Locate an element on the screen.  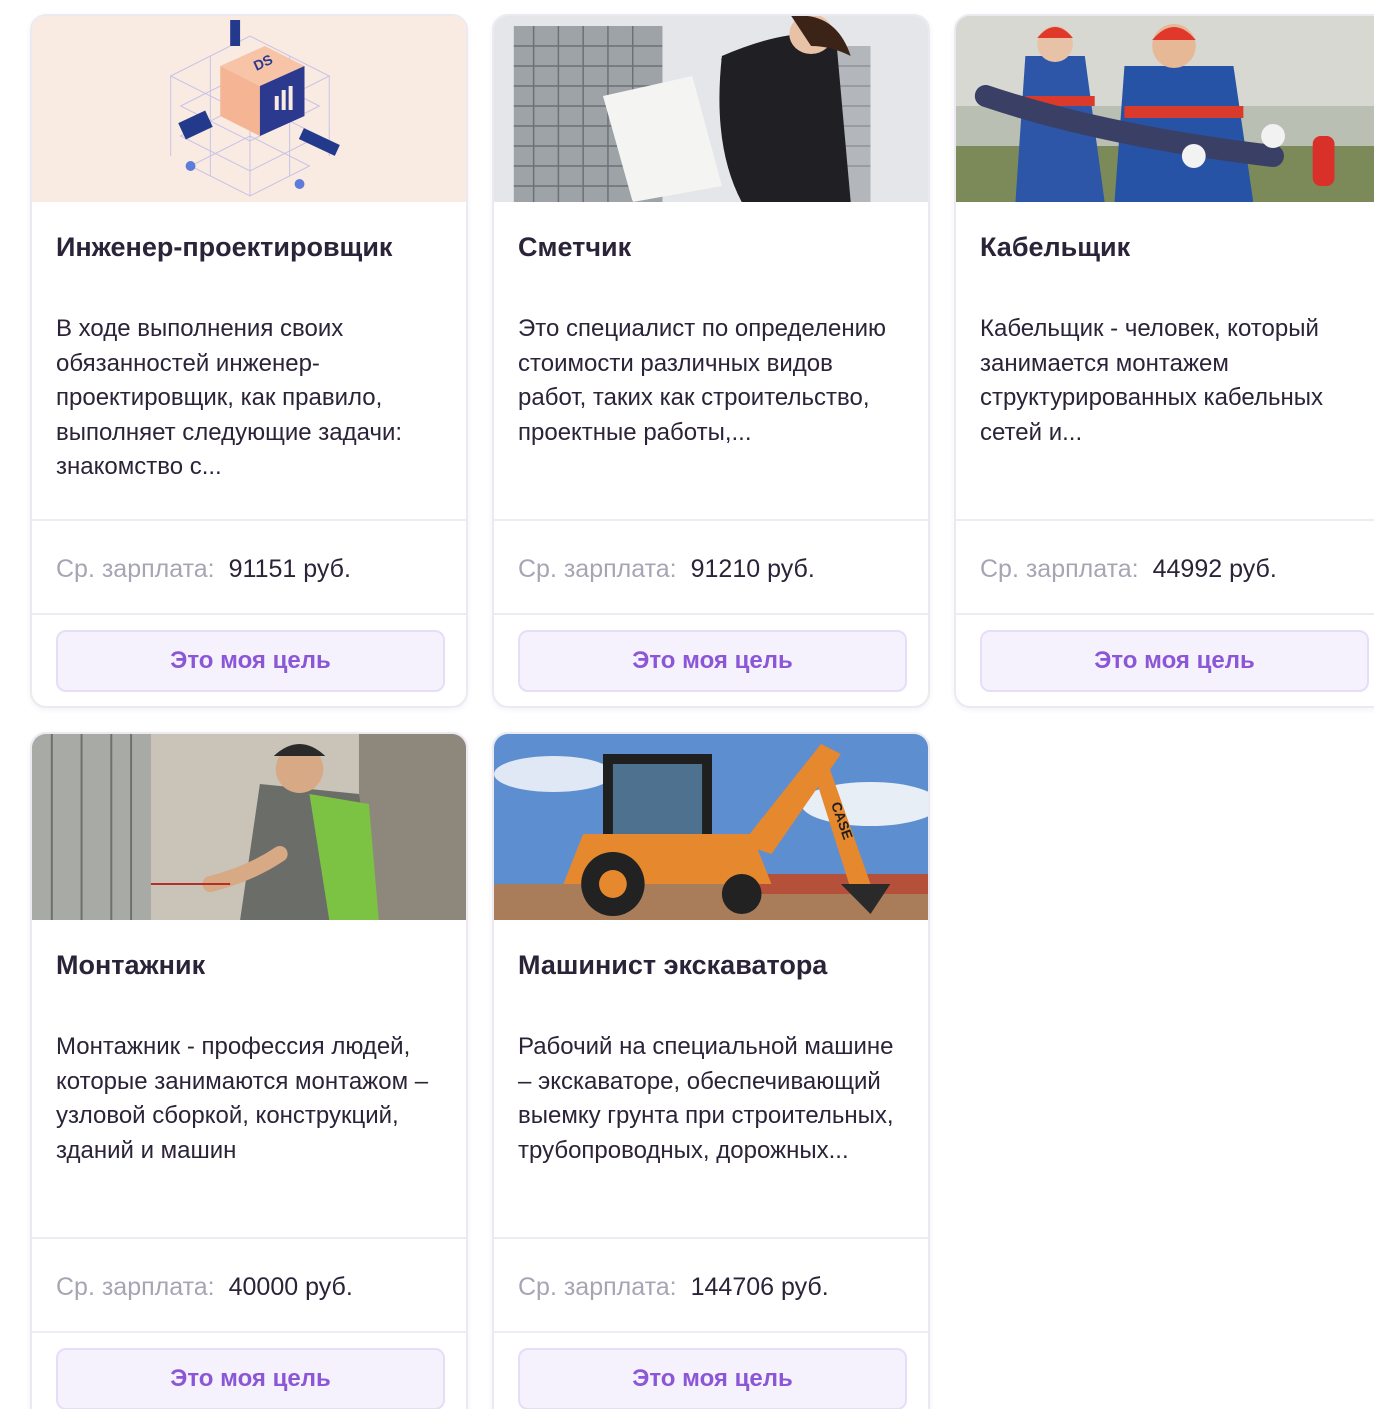
salary-row: Ср. зарплата: 91151 руб. is located at coordinates (203, 569).